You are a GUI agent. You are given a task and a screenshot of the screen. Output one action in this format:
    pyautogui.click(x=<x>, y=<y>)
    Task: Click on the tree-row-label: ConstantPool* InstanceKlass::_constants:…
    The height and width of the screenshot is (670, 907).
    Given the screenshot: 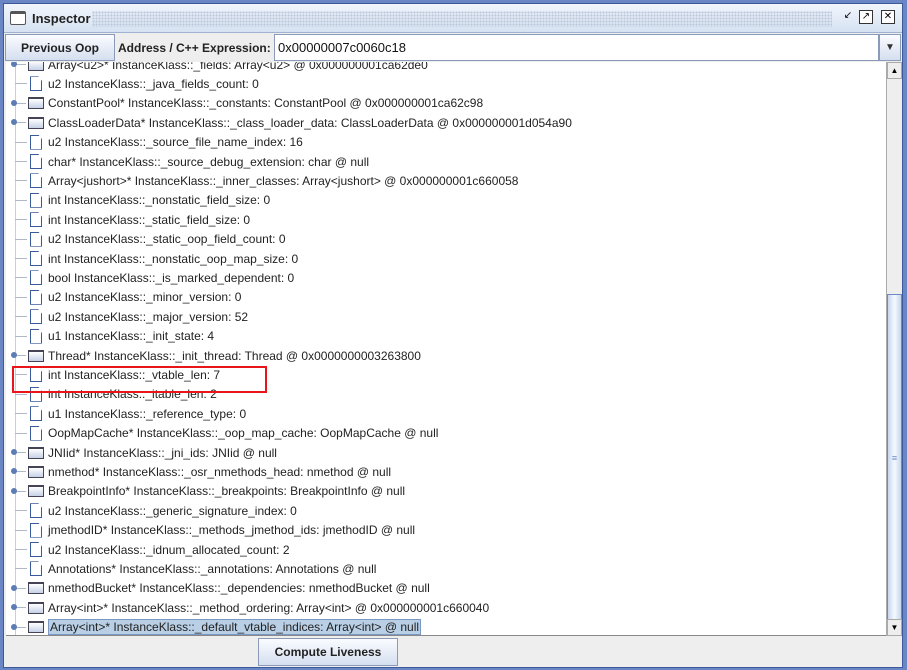 What is the action you would take?
    pyautogui.click(x=266, y=103)
    